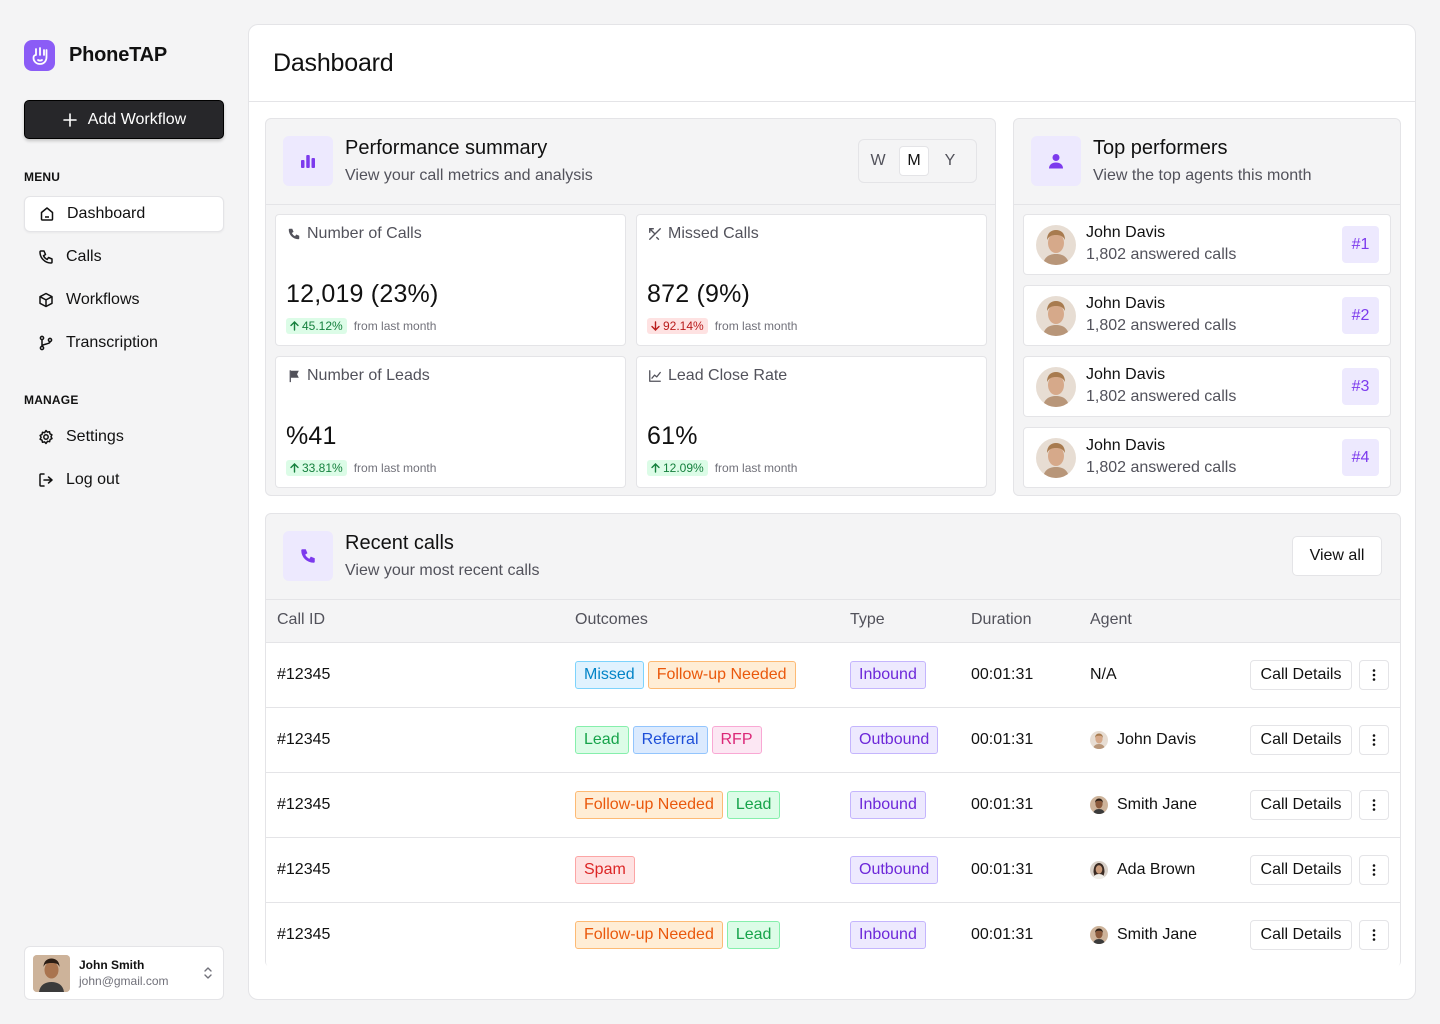  I want to click on sidebar-item-transcription: Transcription, so click(124, 343).